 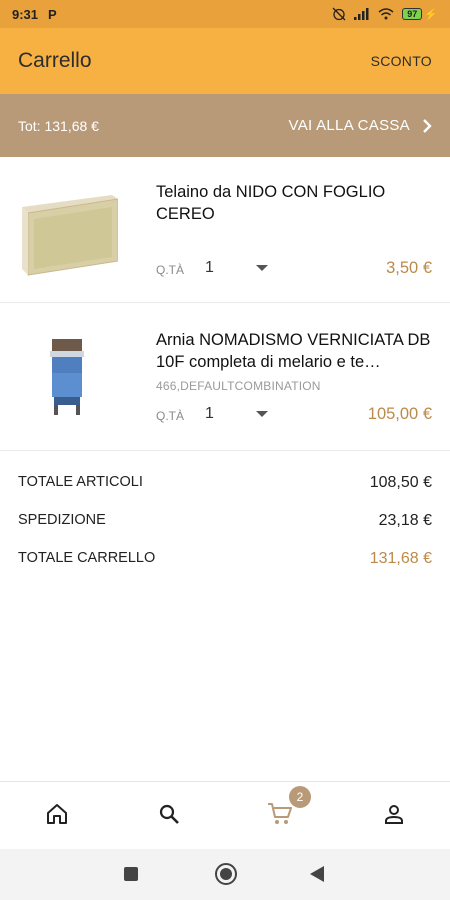 I want to click on totale-articoli-row: TOTALE ARTICOLI 108,50 €, so click(x=225, y=483).